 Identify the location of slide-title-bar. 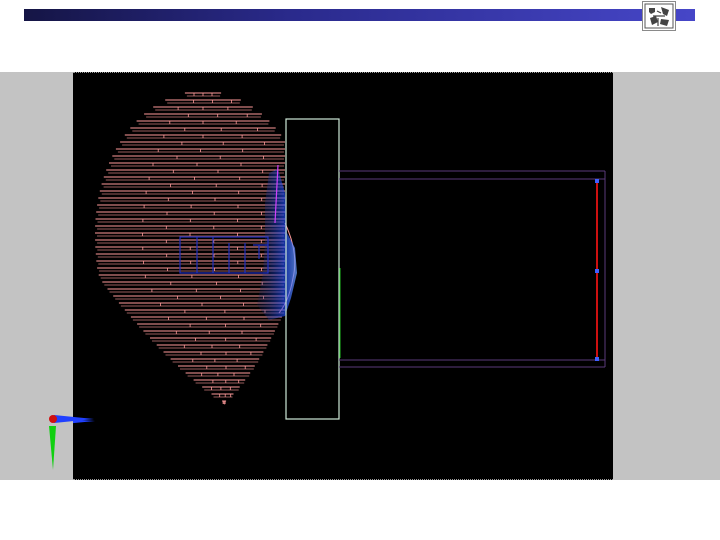
(359, 15).